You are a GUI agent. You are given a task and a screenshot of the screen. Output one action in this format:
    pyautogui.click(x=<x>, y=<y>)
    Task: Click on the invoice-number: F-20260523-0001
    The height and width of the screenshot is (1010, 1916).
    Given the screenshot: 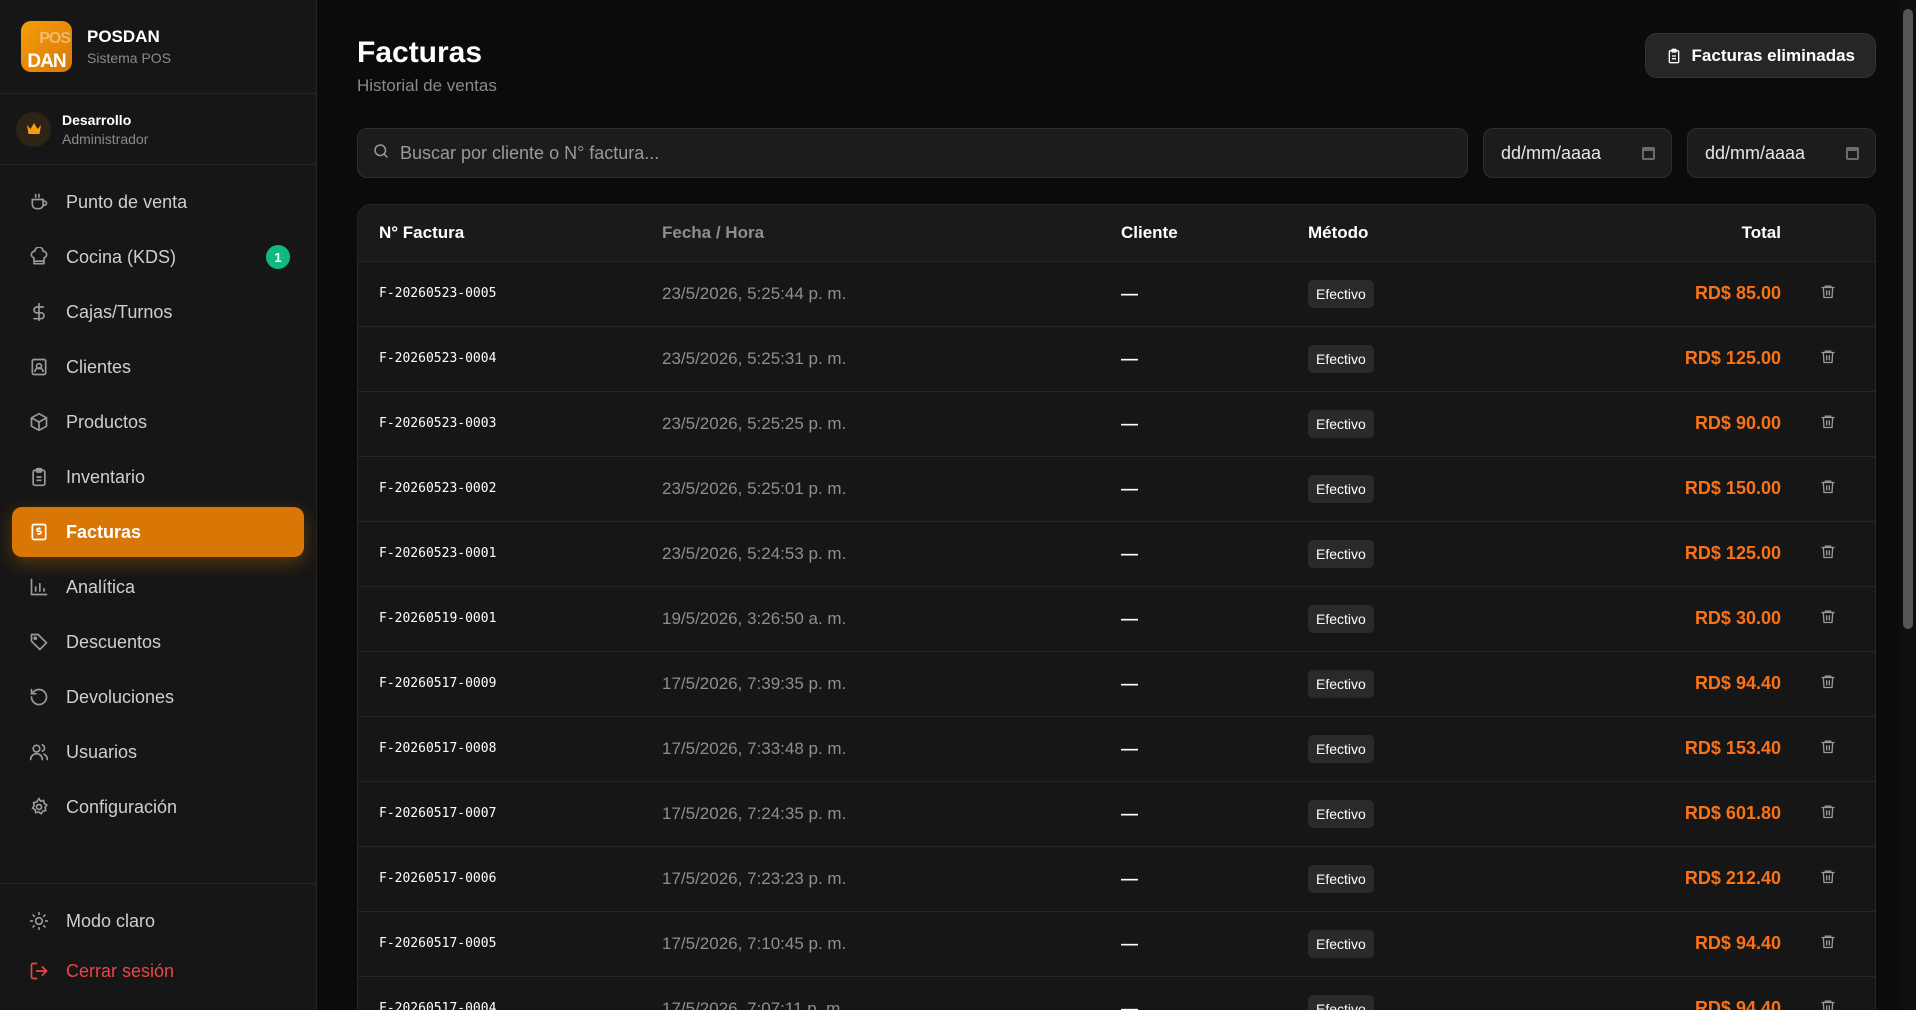 What is the action you would take?
    pyautogui.click(x=438, y=553)
    